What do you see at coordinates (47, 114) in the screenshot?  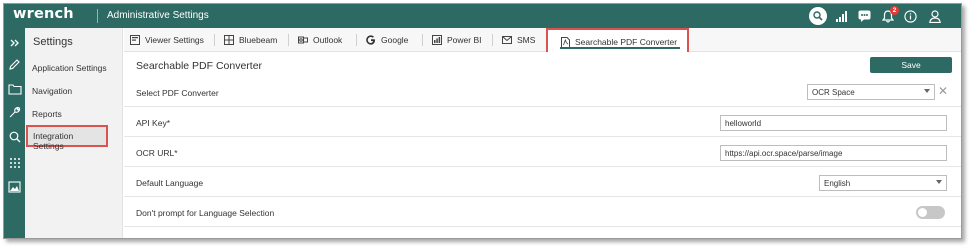 I see `sidebar-item-reports: Reports` at bounding box center [47, 114].